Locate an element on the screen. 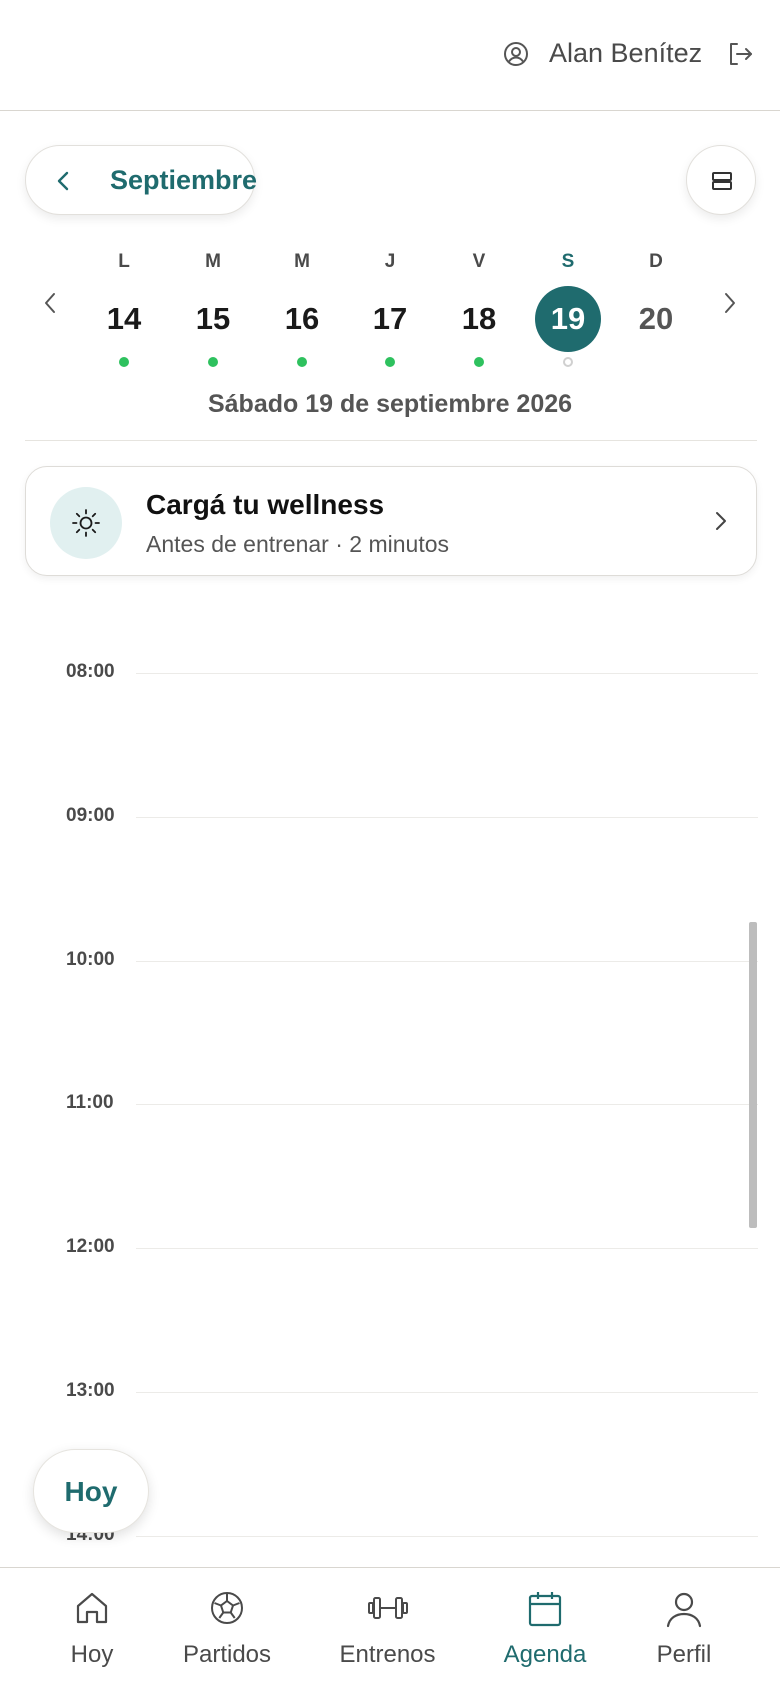  soccer-ball-icon is located at coordinates (227, 1608).